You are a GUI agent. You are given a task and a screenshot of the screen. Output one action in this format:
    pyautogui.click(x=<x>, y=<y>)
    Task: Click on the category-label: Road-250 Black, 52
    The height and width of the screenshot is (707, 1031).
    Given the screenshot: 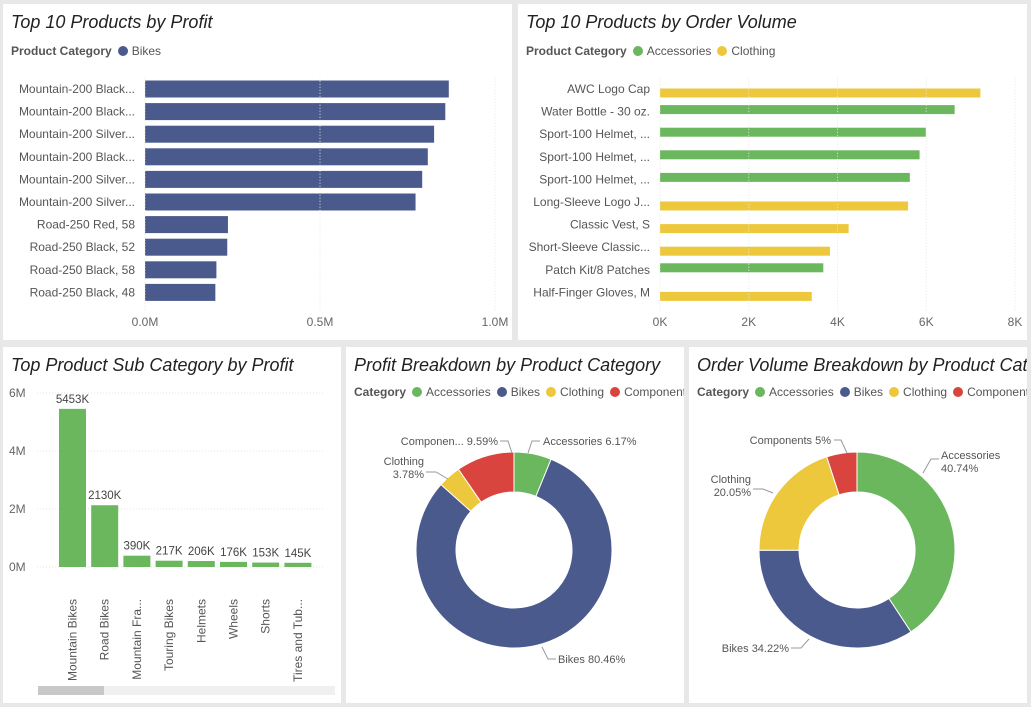 What is the action you would take?
    pyautogui.click(x=83, y=247)
    